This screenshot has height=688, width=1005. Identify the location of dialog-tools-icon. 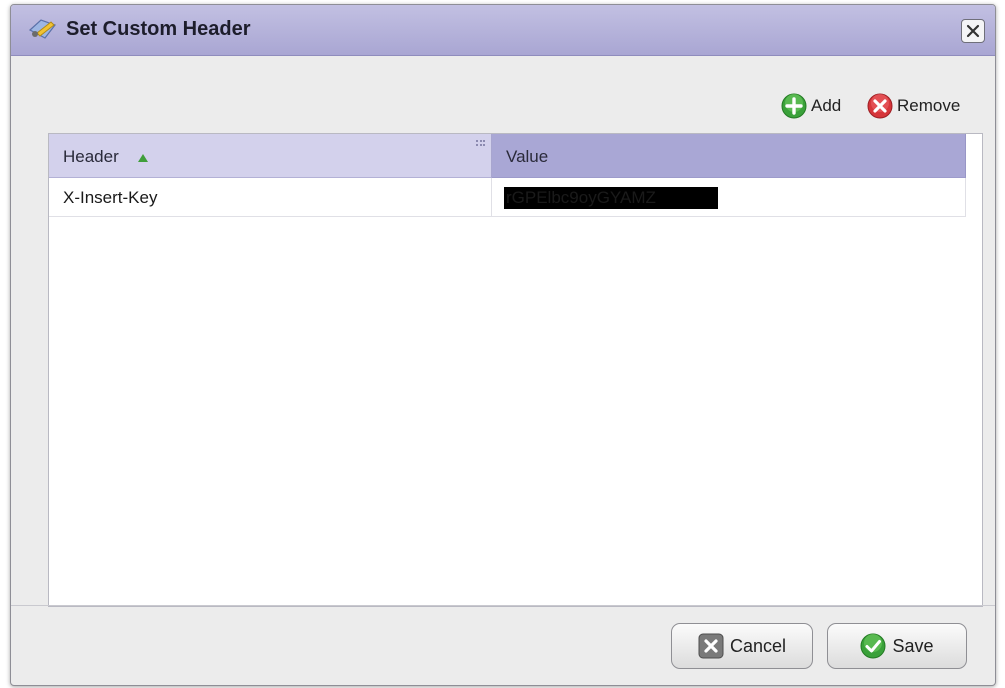
(42, 29).